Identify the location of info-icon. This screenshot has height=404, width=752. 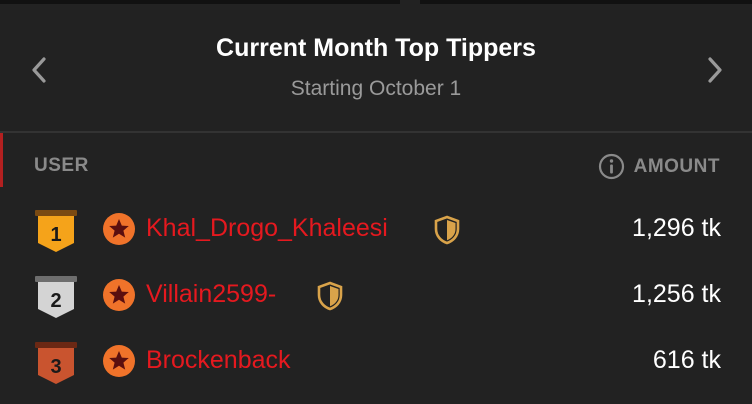
(611, 166).